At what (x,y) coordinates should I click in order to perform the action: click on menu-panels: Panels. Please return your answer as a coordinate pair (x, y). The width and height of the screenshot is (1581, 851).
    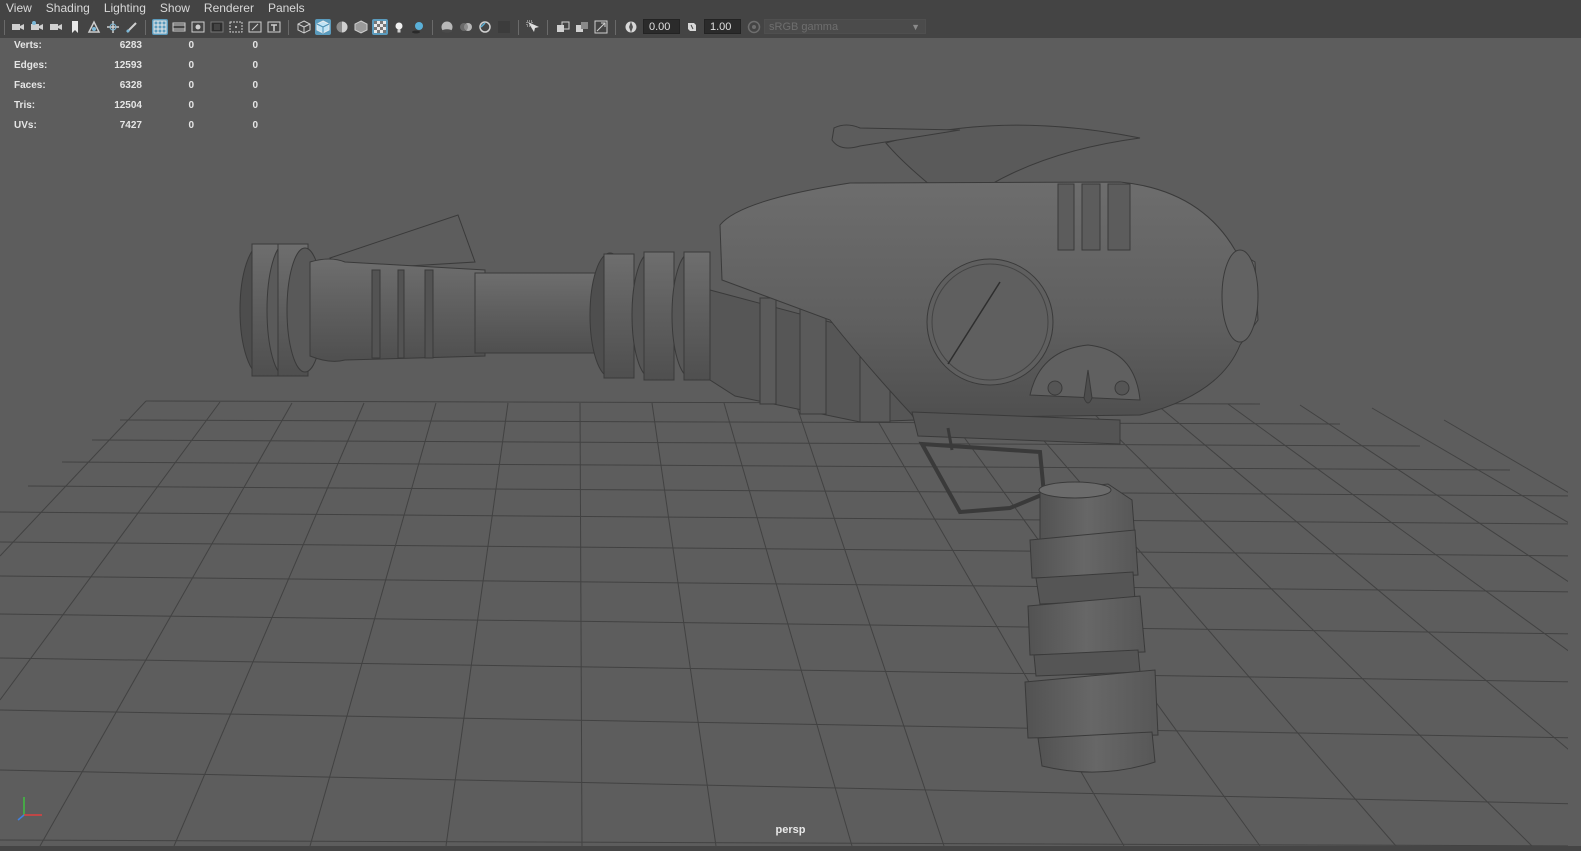
    Looking at the image, I should click on (286, 8).